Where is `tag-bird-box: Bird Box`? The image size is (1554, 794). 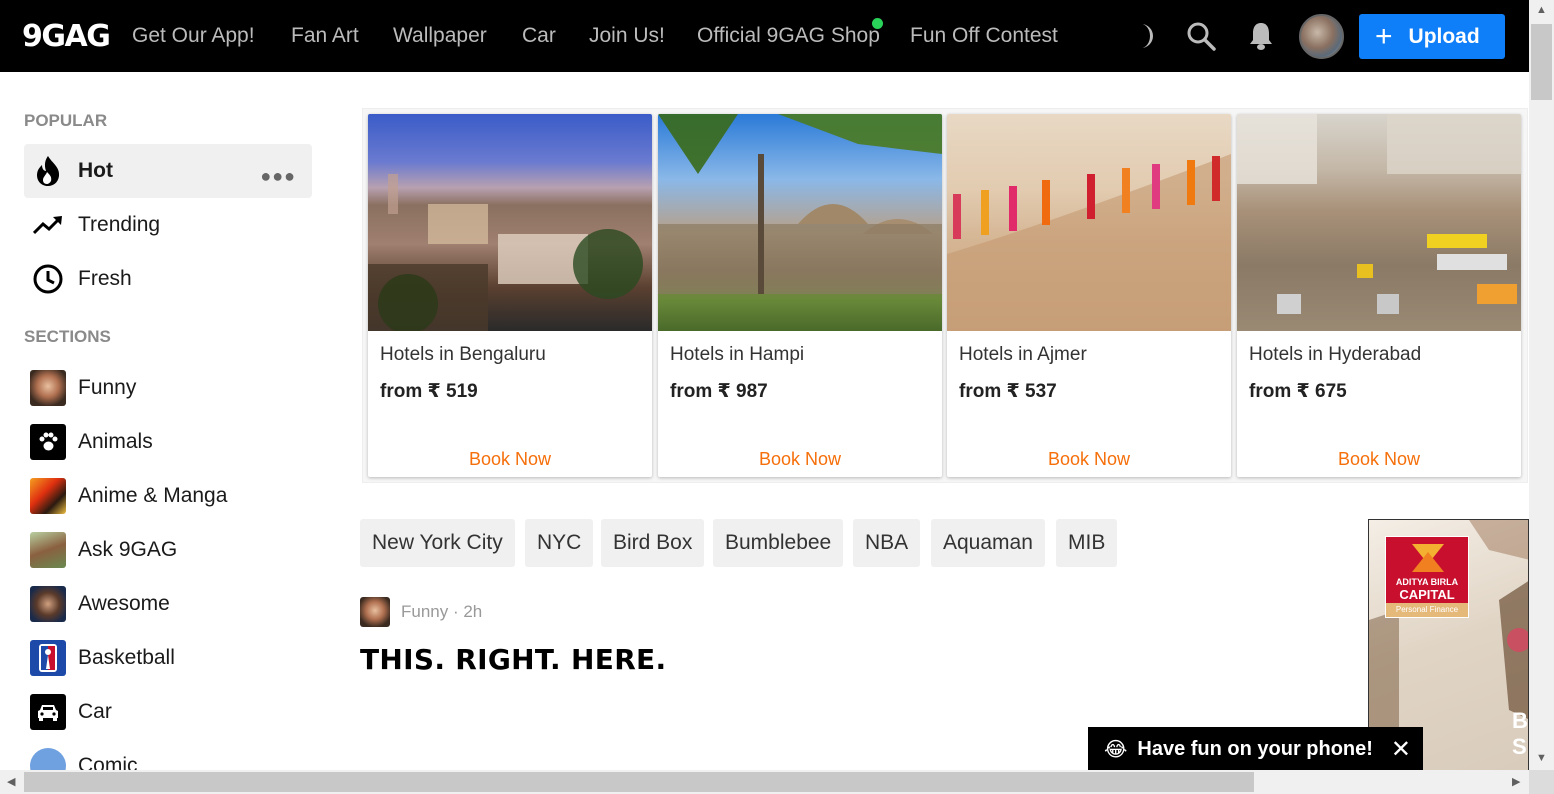 tag-bird-box: Bird Box is located at coordinates (653, 543).